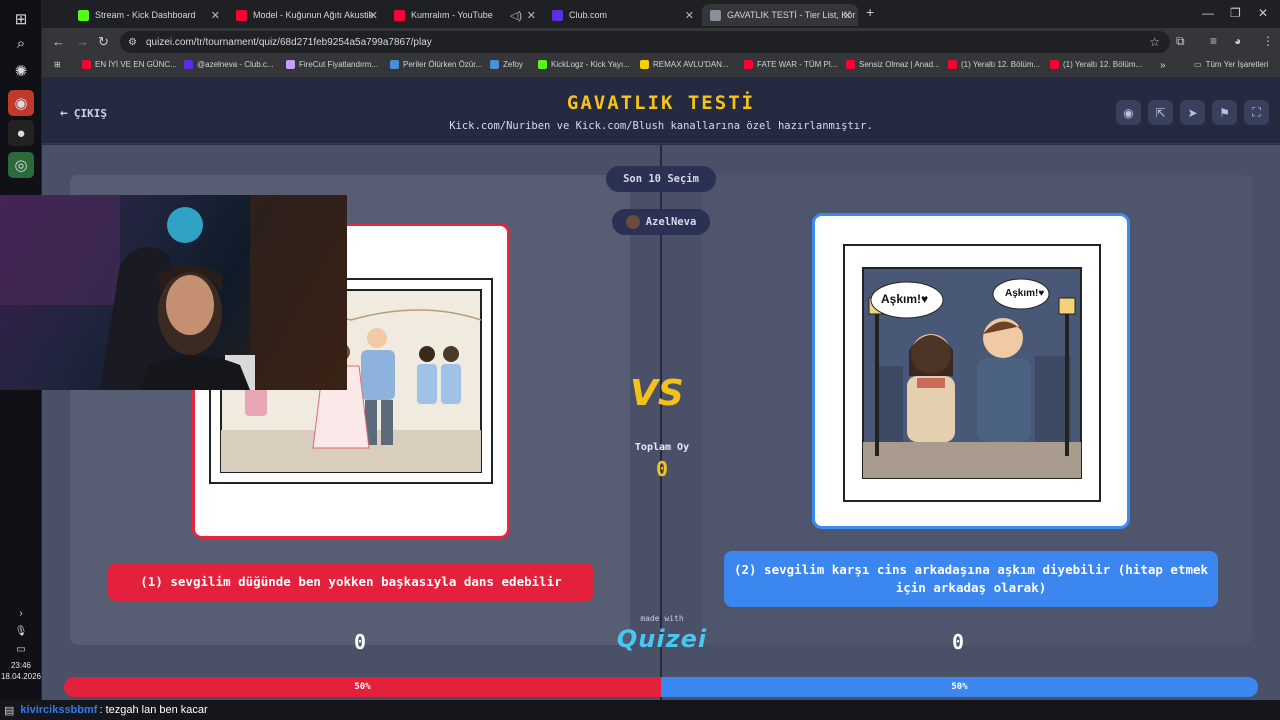 This screenshot has height=720, width=1280. Describe the element at coordinates (1025, 293) in the screenshot. I see `speech-bubble-him: Aşkım!♥` at that location.